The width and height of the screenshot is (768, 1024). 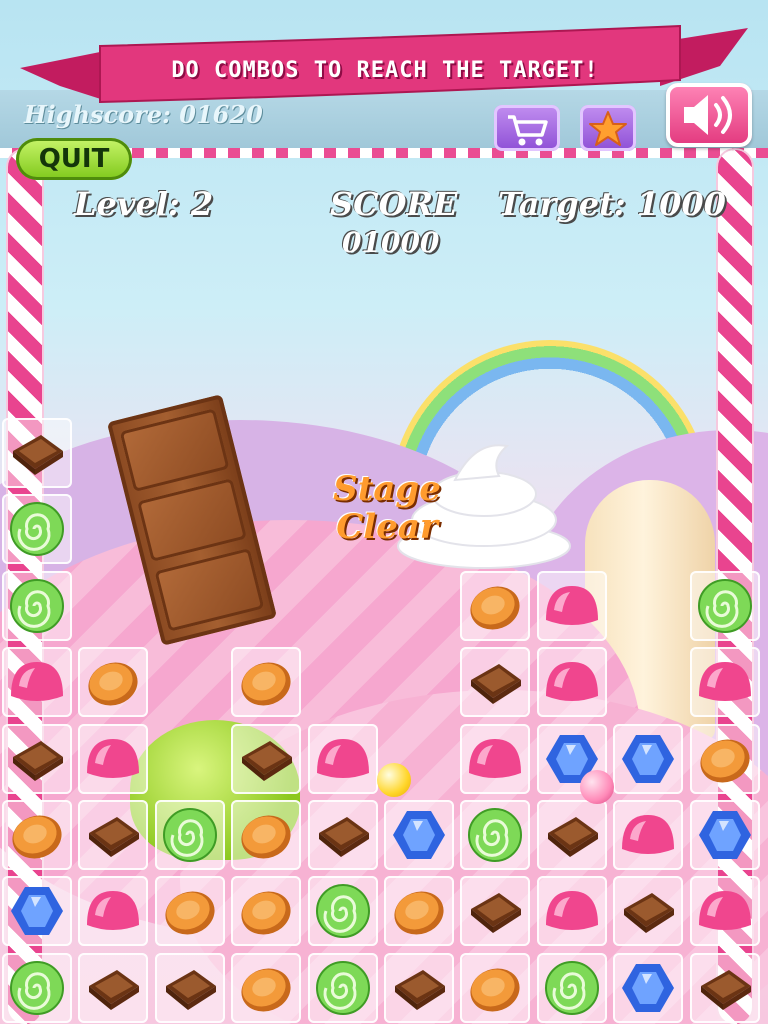 I want to click on stage-clear-line2: Clear, so click(x=387, y=527).